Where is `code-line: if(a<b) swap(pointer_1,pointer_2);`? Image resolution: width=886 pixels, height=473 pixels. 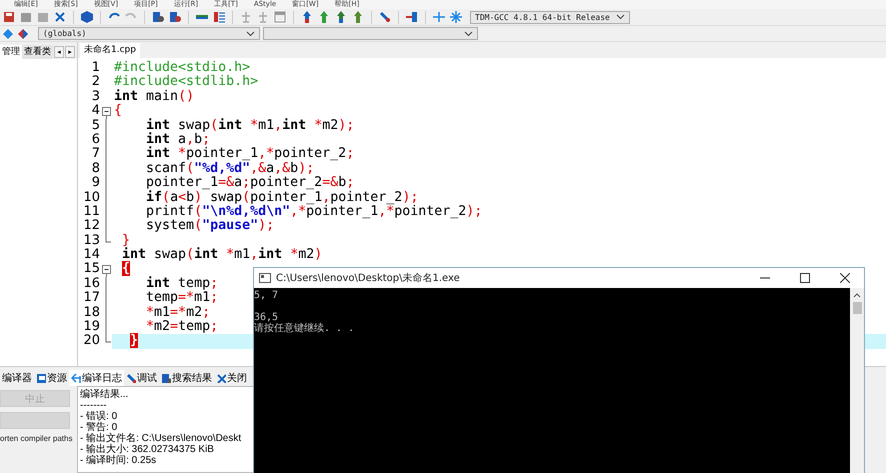
code-line: if(a<b) swap(pointer_1,pointer_2); is located at coordinates (281, 197).